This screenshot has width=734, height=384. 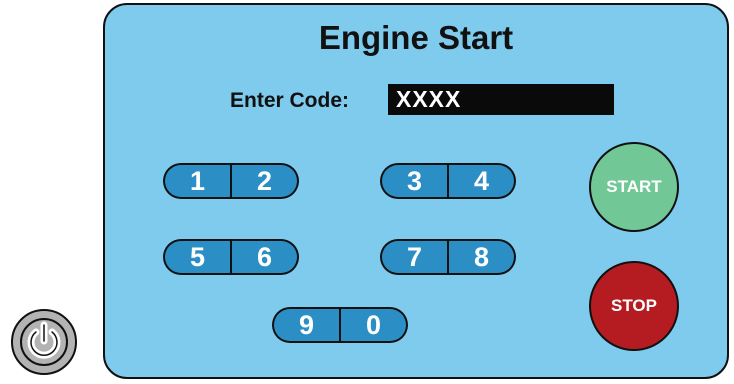 I want to click on keypad-pair-5-6: 5 6, so click(x=231, y=257).